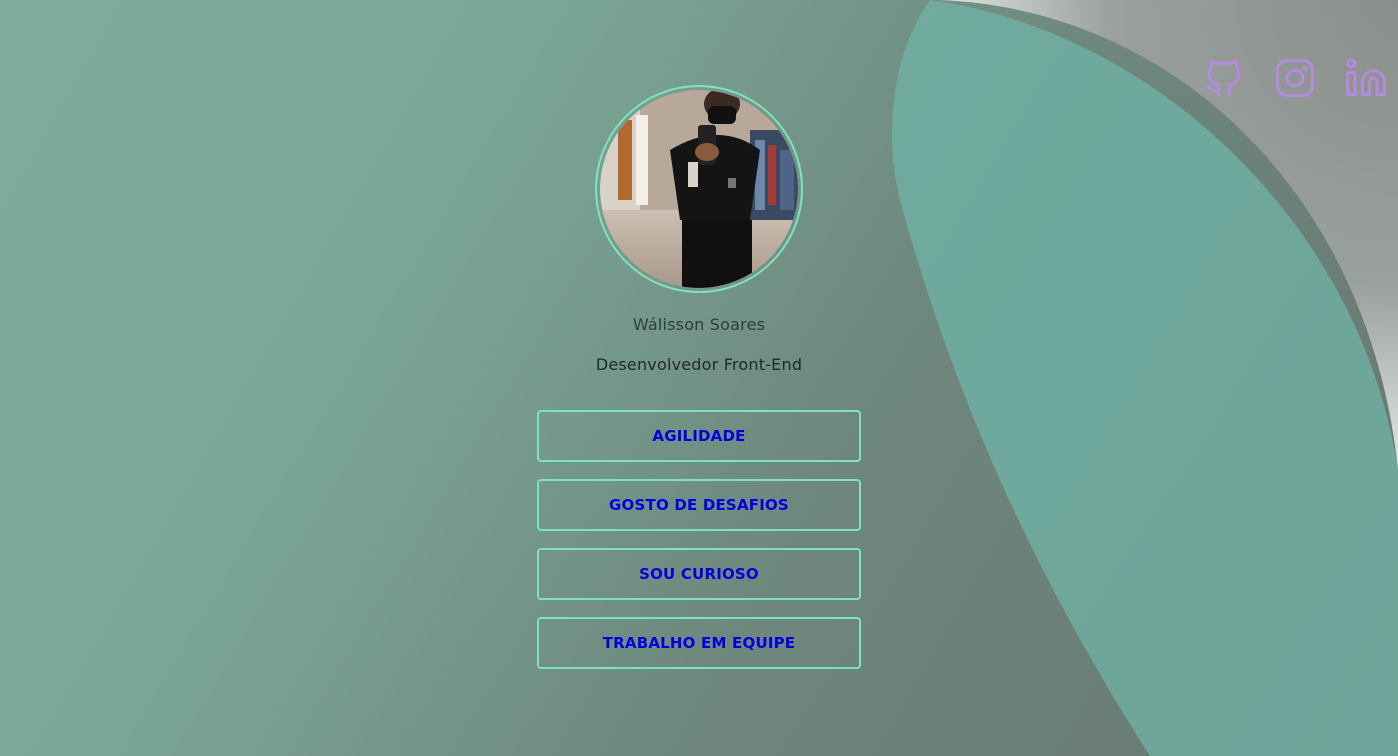 The image size is (1398, 756). I want to click on profile-role: Desenvolvedor Front-End, so click(699, 364).